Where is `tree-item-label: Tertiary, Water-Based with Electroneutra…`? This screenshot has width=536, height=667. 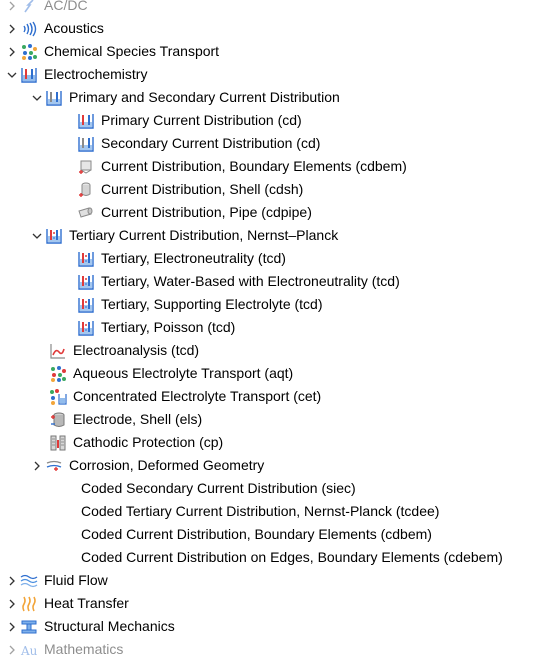
tree-item-label: Tertiary, Water-Based with Electroneutra… is located at coordinates (250, 281).